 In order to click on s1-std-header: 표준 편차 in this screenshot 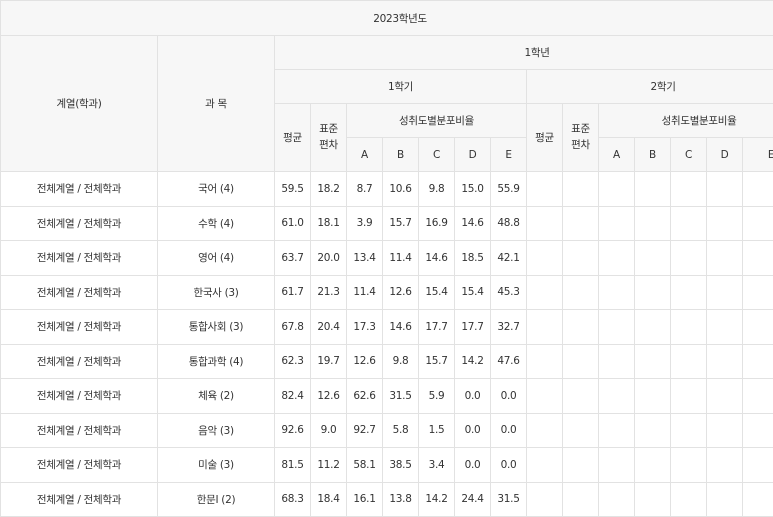, I will do `click(328, 137)`.